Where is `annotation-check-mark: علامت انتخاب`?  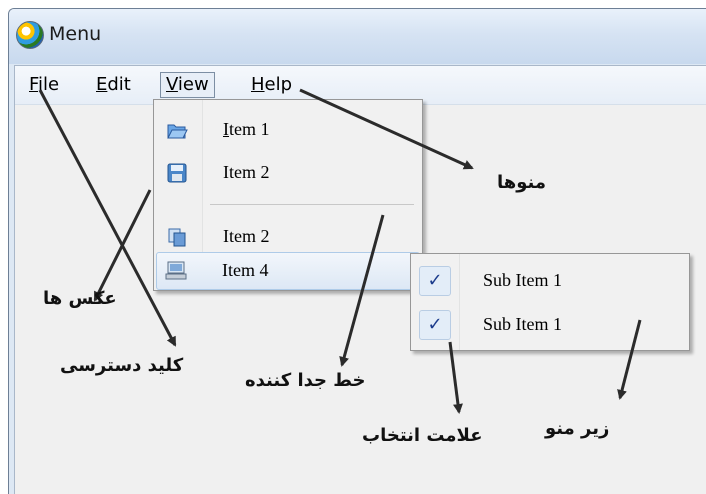
annotation-check-mark: علامت انتخاب is located at coordinates (422, 435).